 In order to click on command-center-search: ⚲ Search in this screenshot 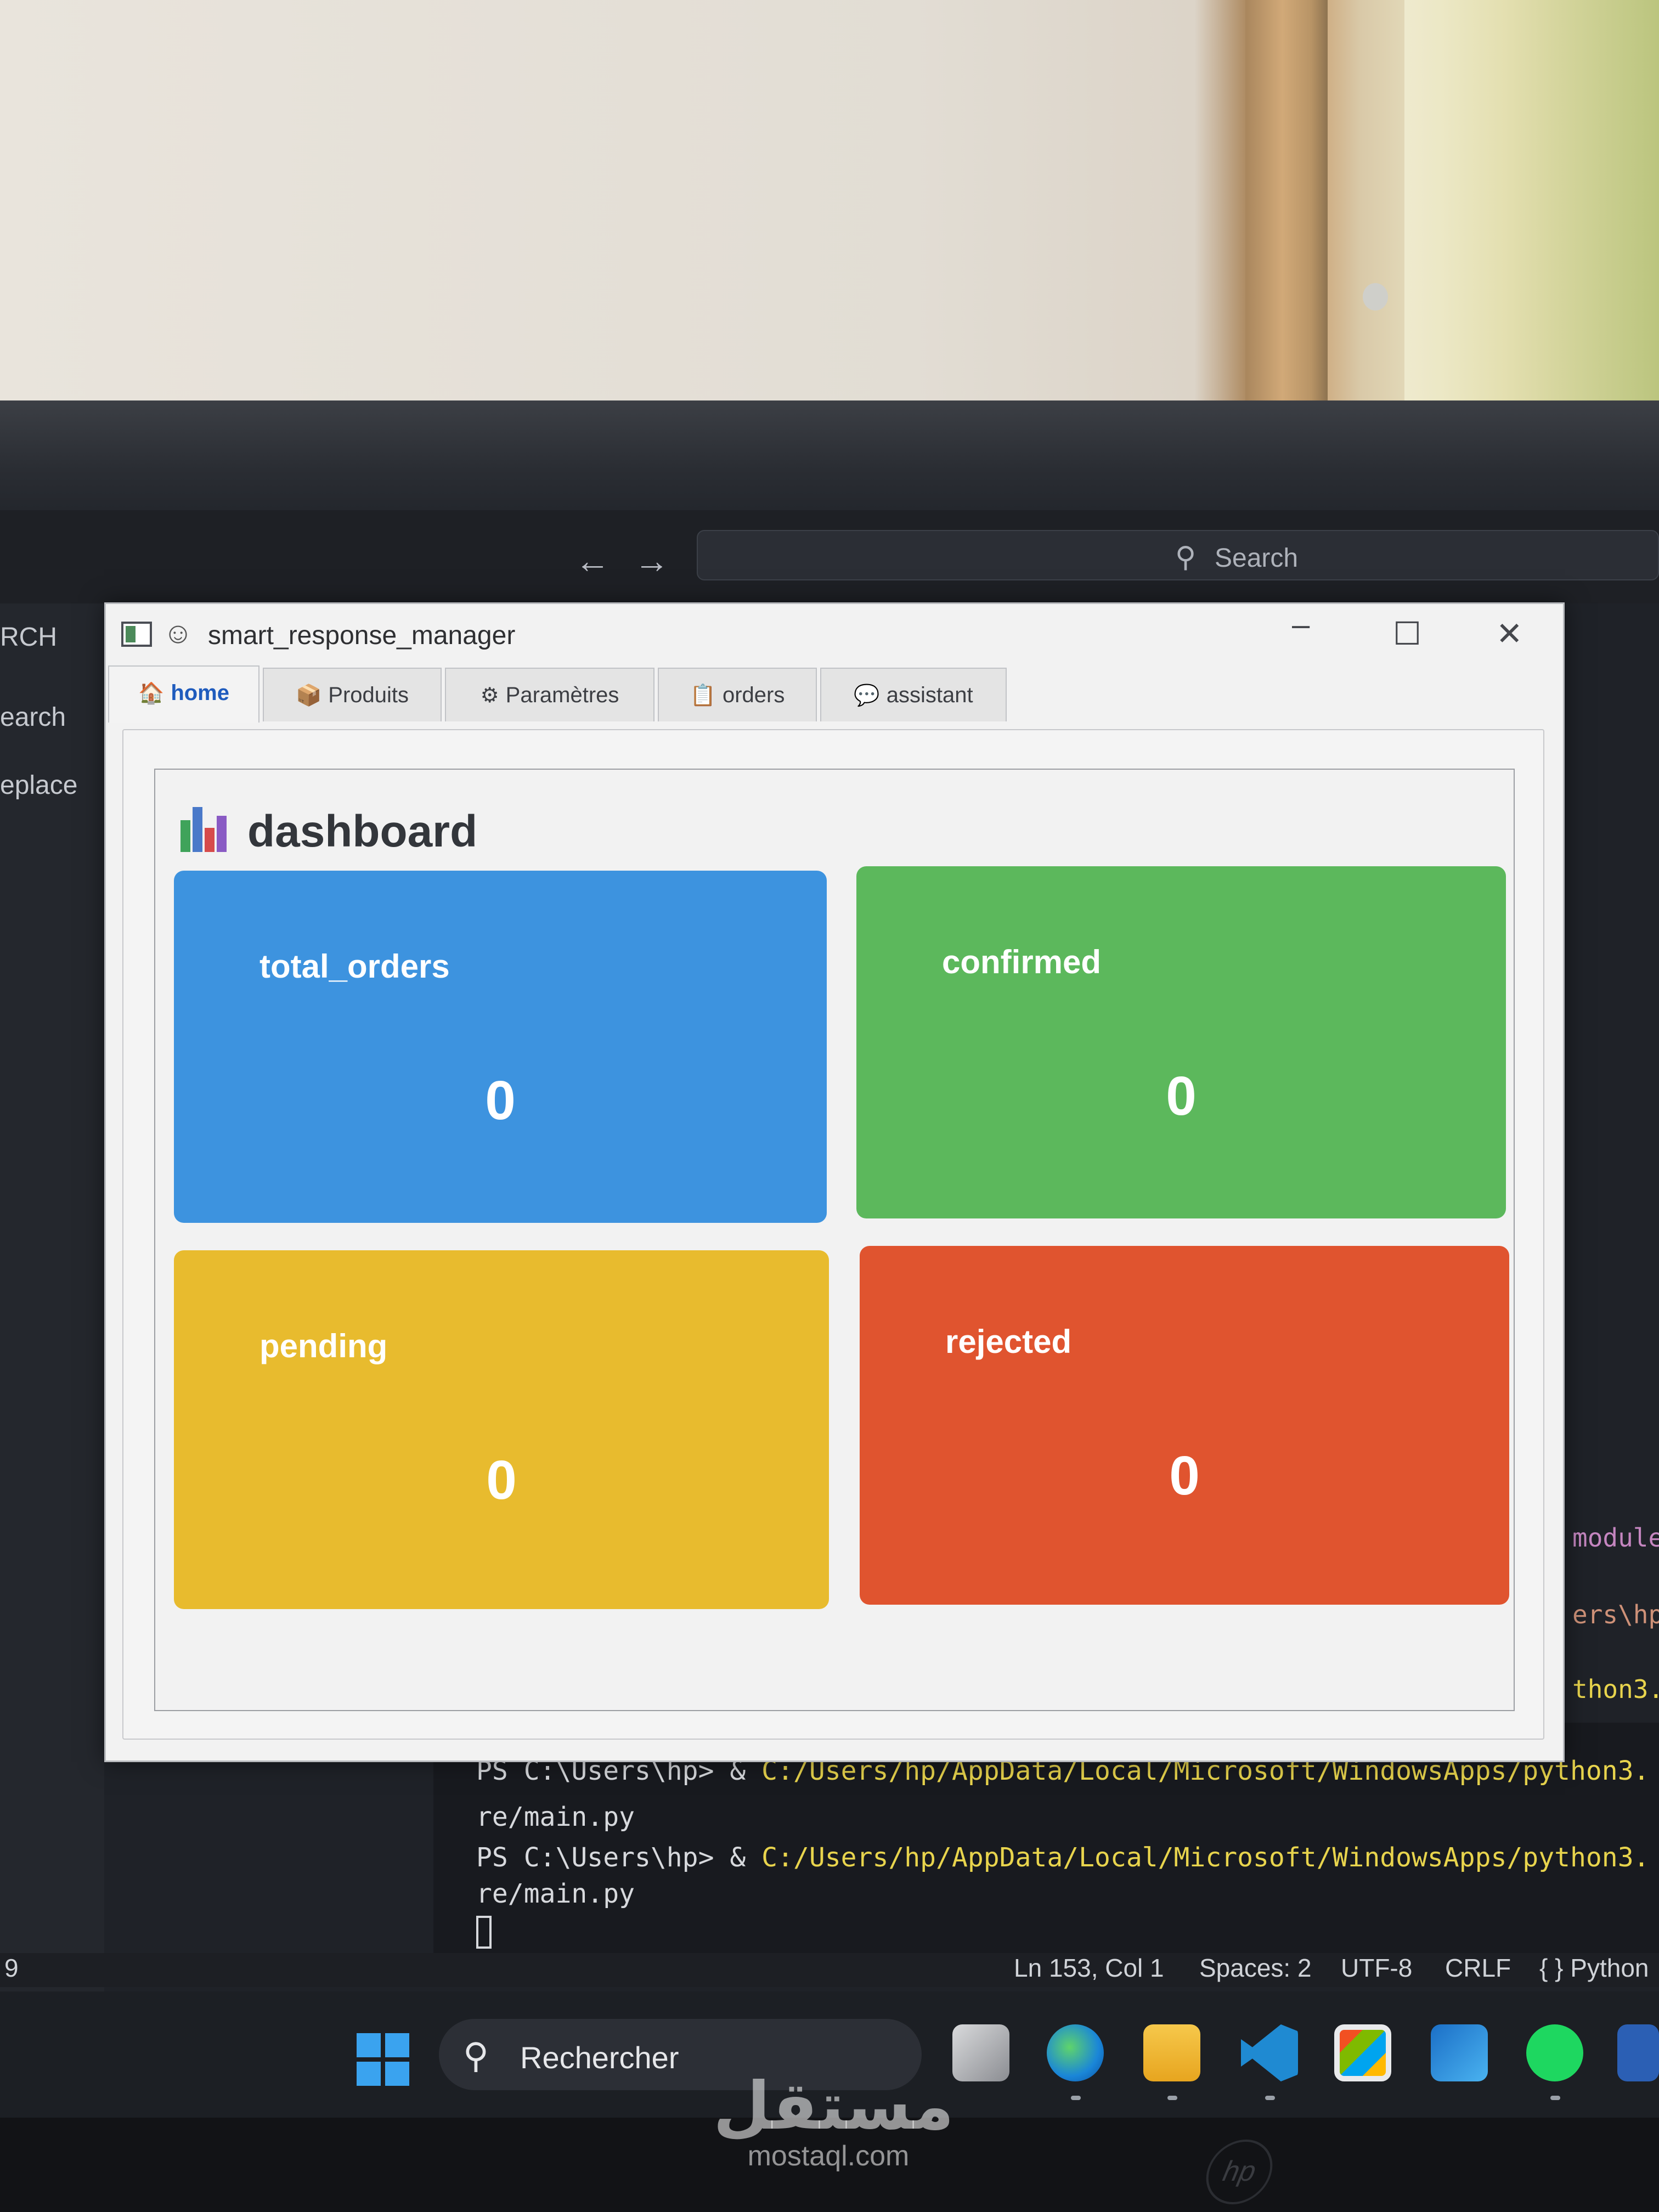, I will do `click(1178, 555)`.